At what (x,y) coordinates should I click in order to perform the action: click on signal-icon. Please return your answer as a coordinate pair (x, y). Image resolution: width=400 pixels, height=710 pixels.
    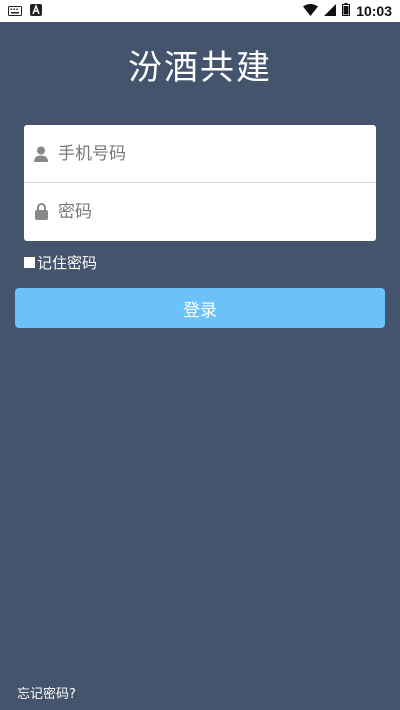
    Looking at the image, I should click on (330, 11).